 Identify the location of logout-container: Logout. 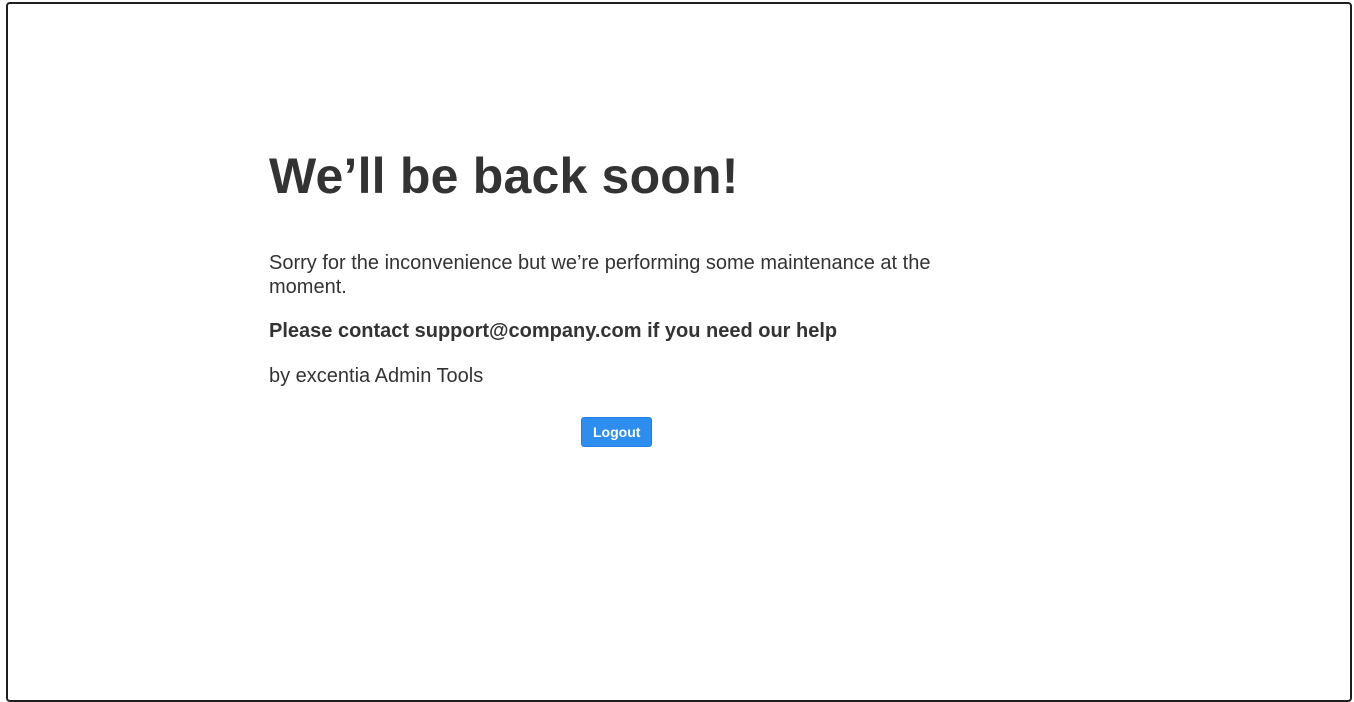
(617, 432).